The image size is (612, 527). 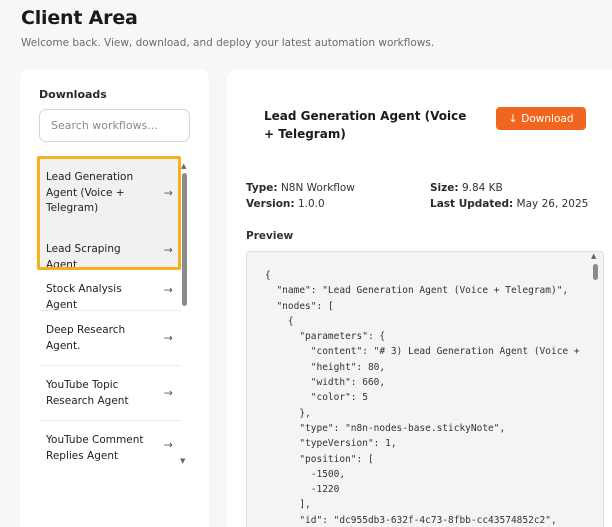 What do you see at coordinates (86, 338) in the screenshot?
I see `list-item-label: Deep Research Agent.` at bounding box center [86, 338].